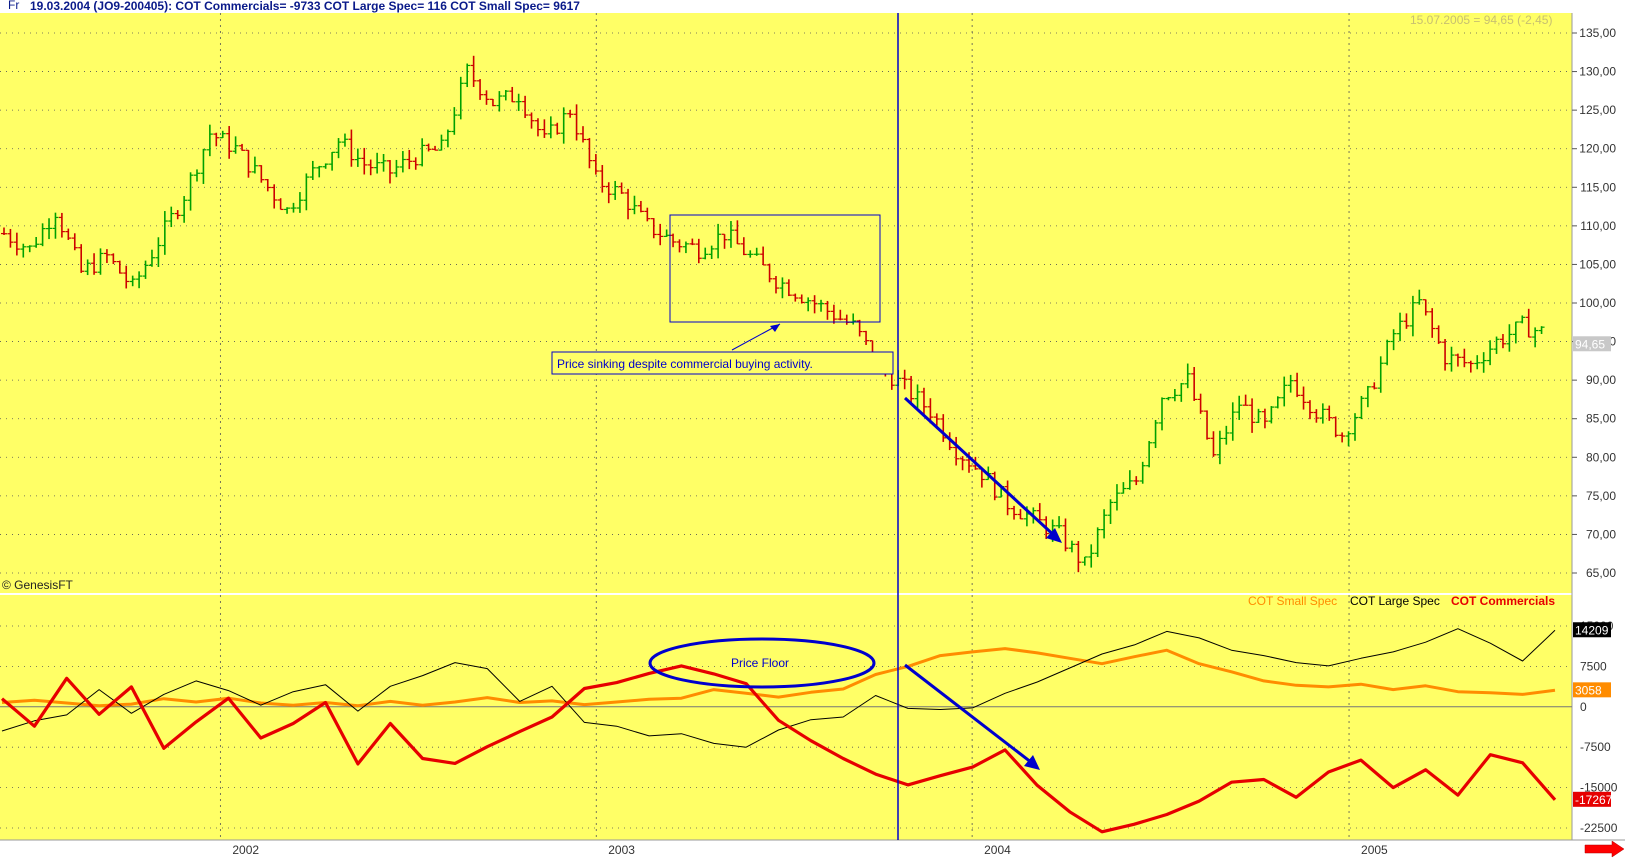  I want to click on x-tick-label: 2002, so click(245, 850).